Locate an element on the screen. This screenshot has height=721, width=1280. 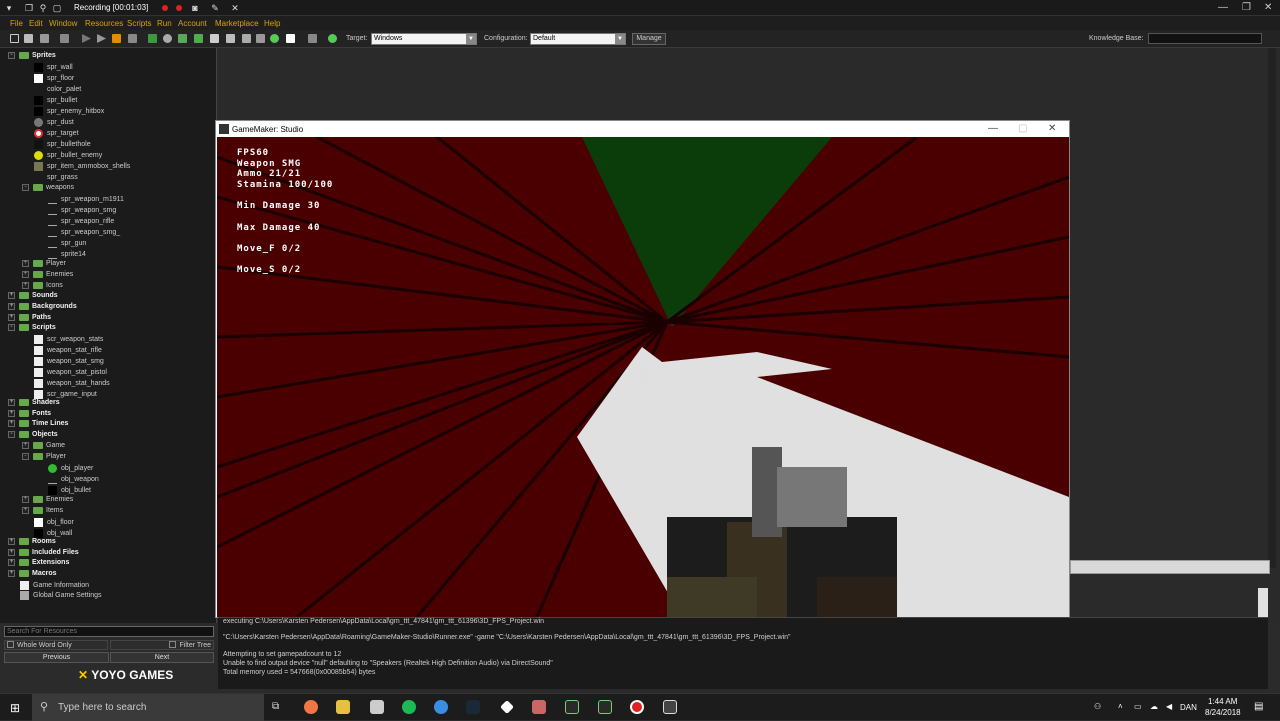
tree-folder-player: - Player is located at coordinates (44, 456).